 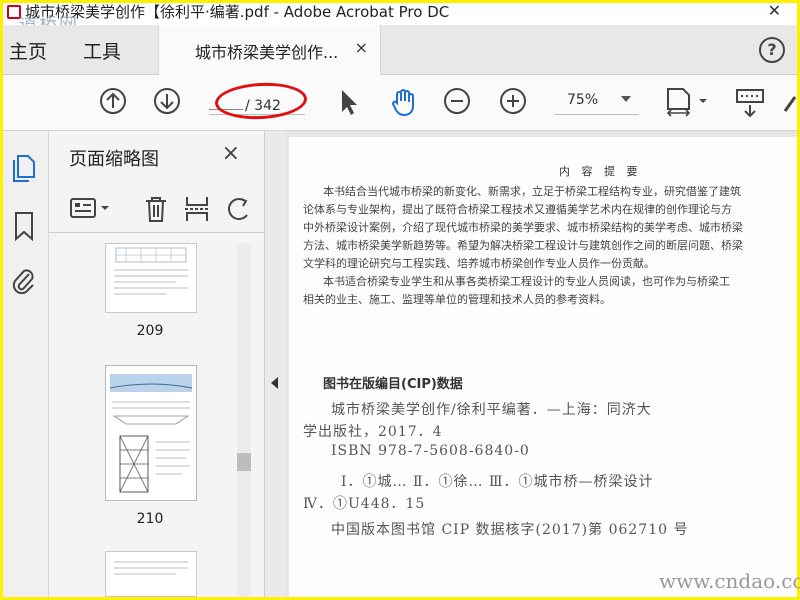 I want to click on document-text-line: 相关的业主、施工、监理等单位的管理和技术人员的参考资料。, so click(x=457, y=299).